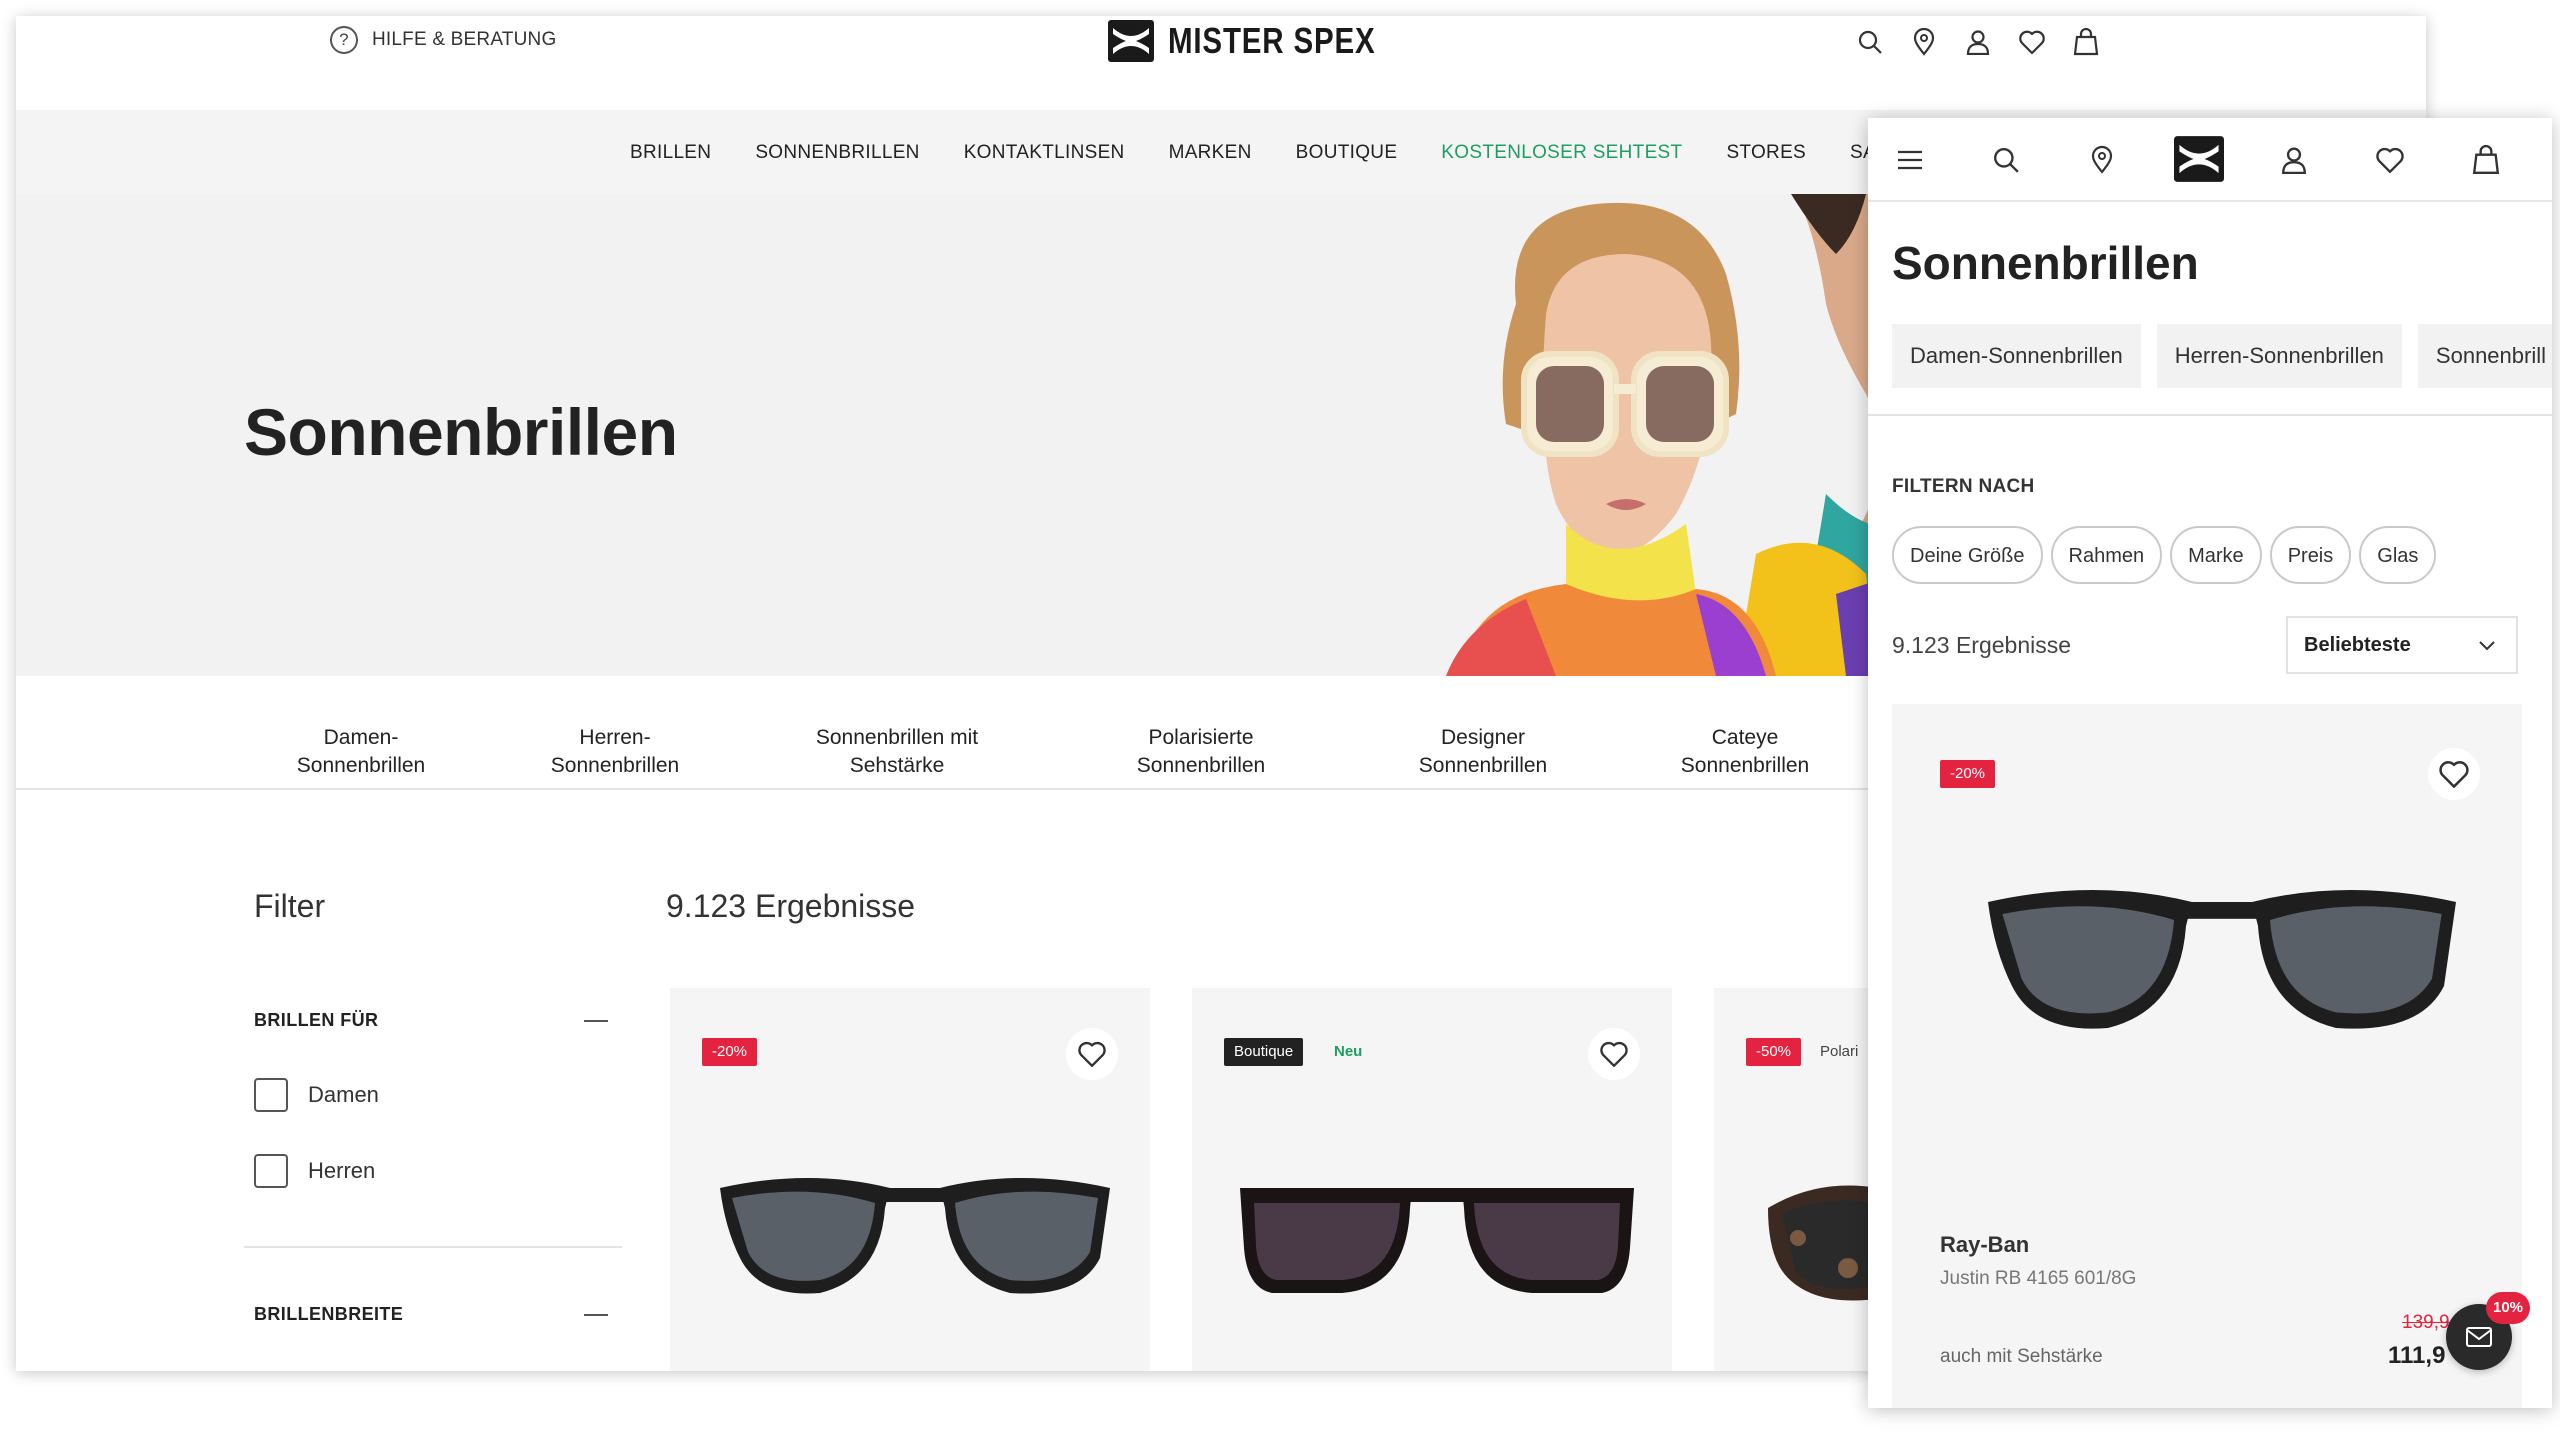 The width and height of the screenshot is (2560, 1435). I want to click on filter-option-herren: Herren, so click(314, 1171).